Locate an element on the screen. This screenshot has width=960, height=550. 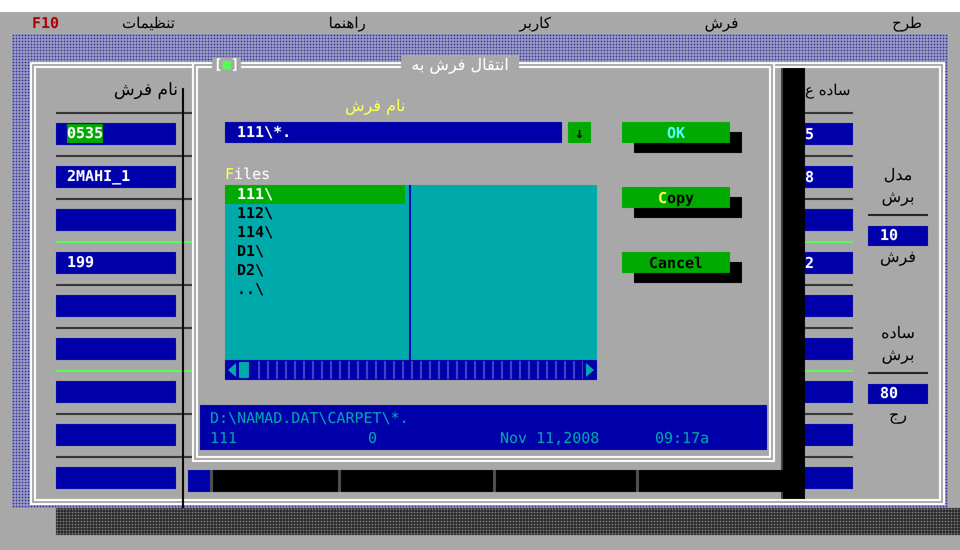
file-time-text: 09:17a is located at coordinates (682, 438).